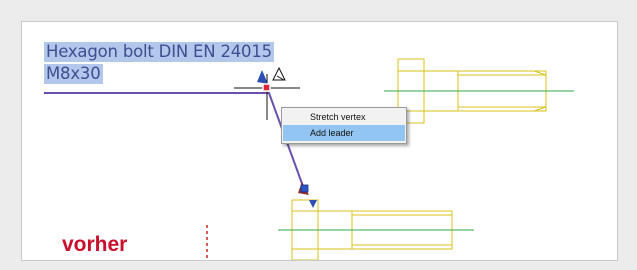 The image size is (637, 270). I want to click on snap-tracking-icon, so click(279, 73).